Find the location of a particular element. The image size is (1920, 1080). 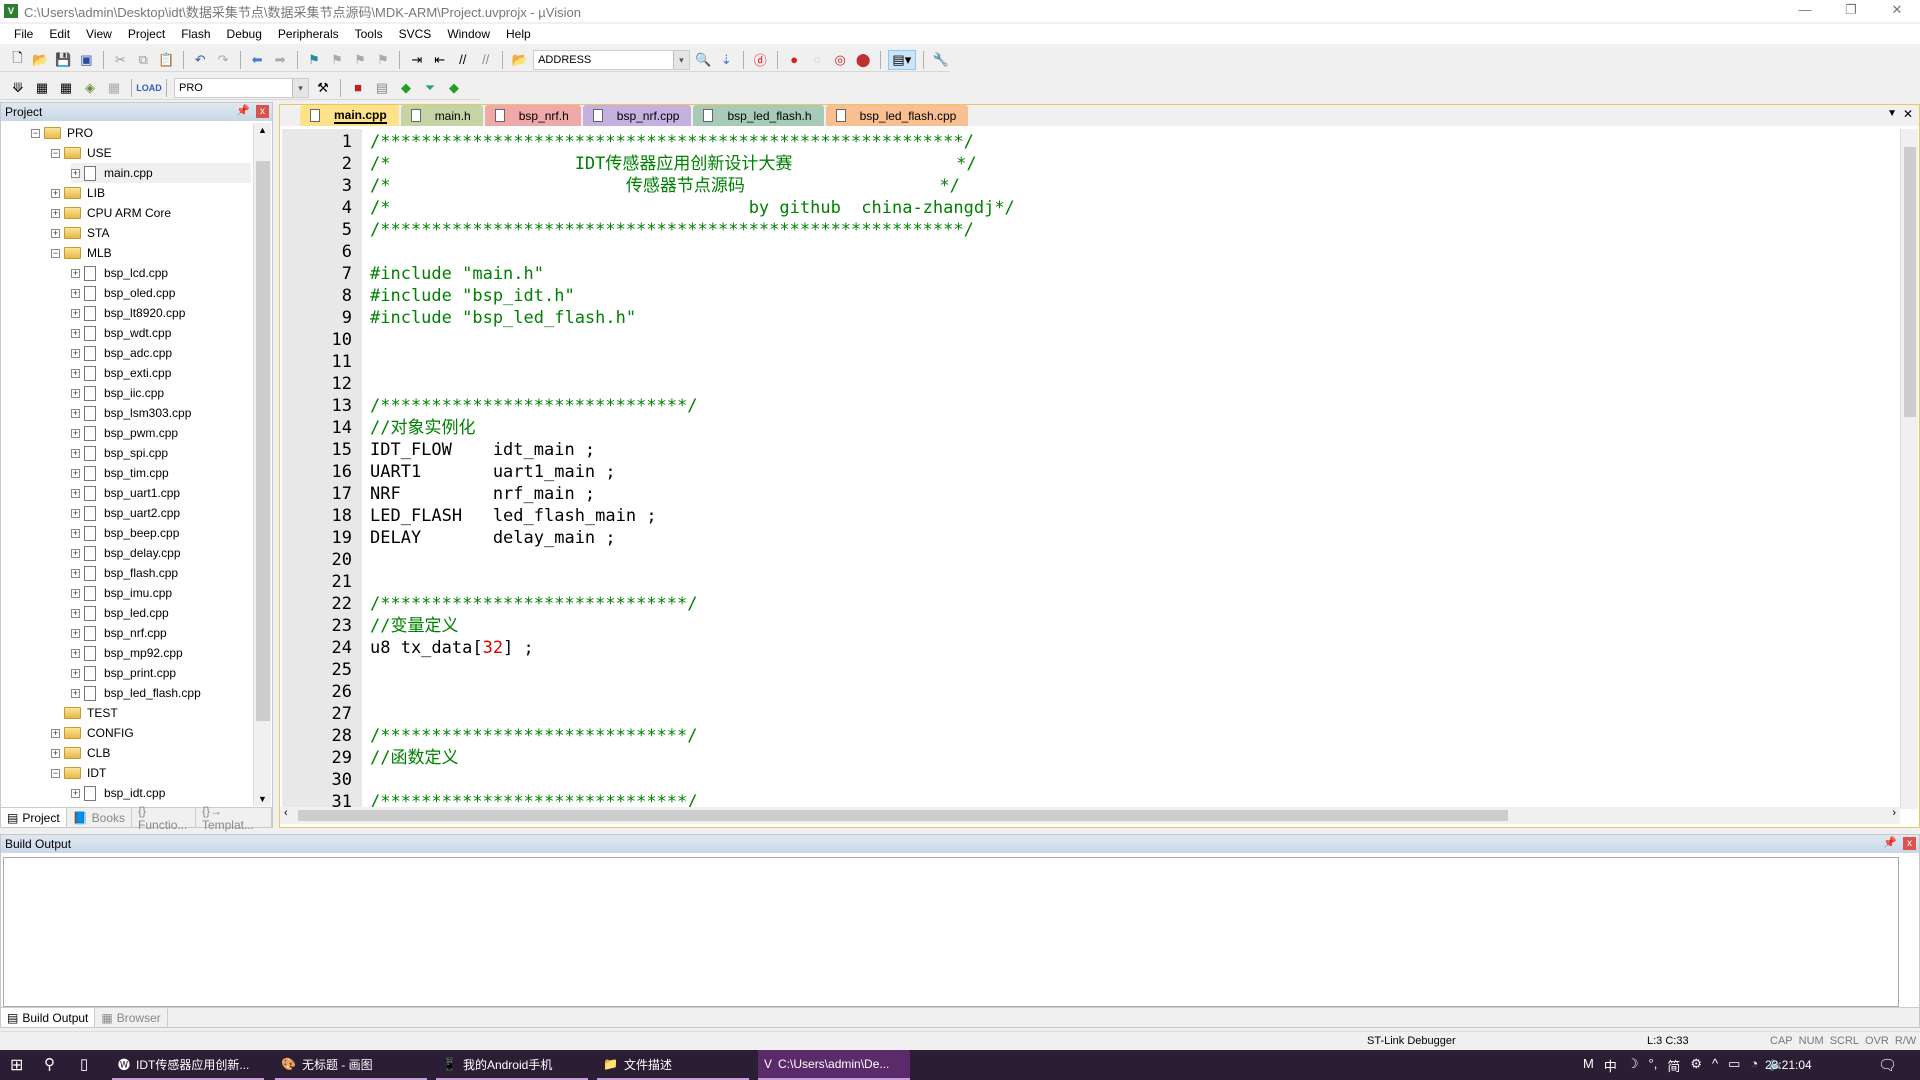

paste-icon: 📋 is located at coordinates (166, 60).